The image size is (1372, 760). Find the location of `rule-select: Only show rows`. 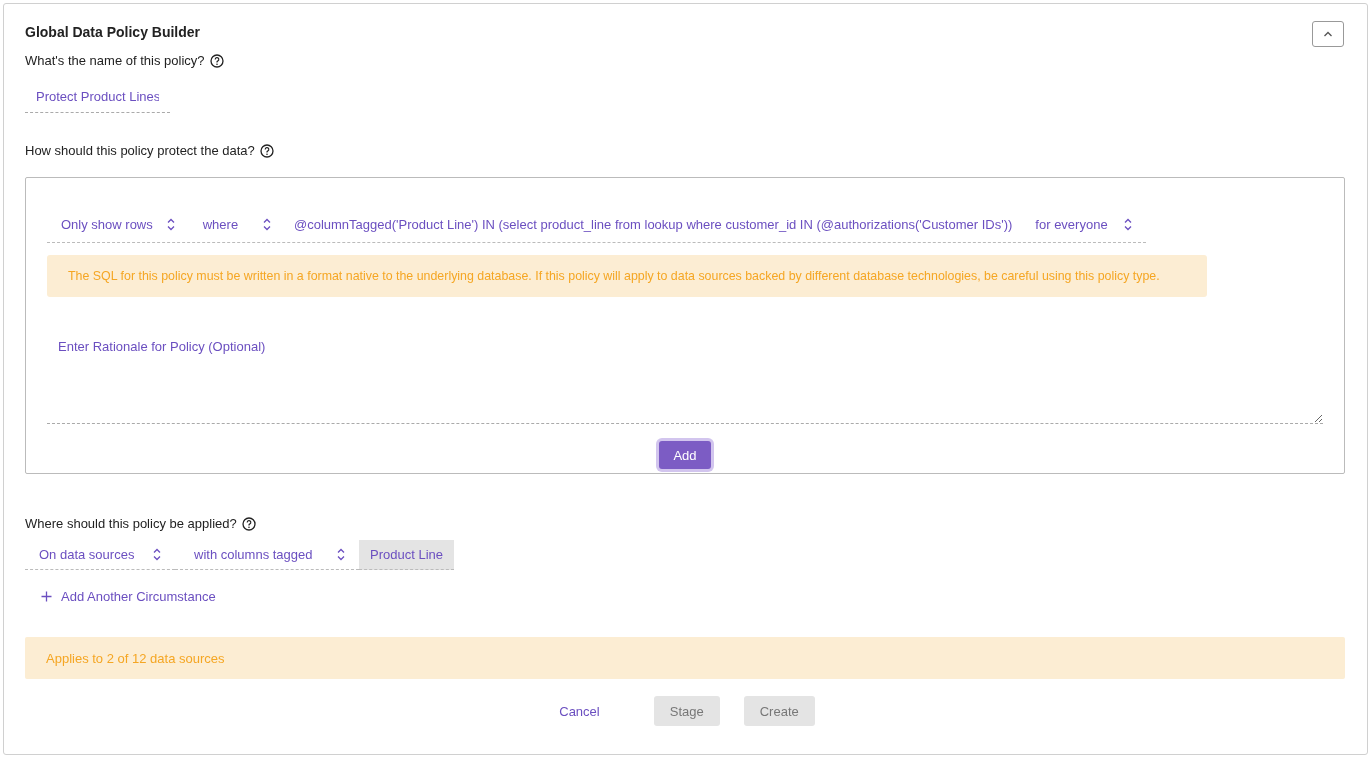

rule-select: Only show rows is located at coordinates (118, 224).